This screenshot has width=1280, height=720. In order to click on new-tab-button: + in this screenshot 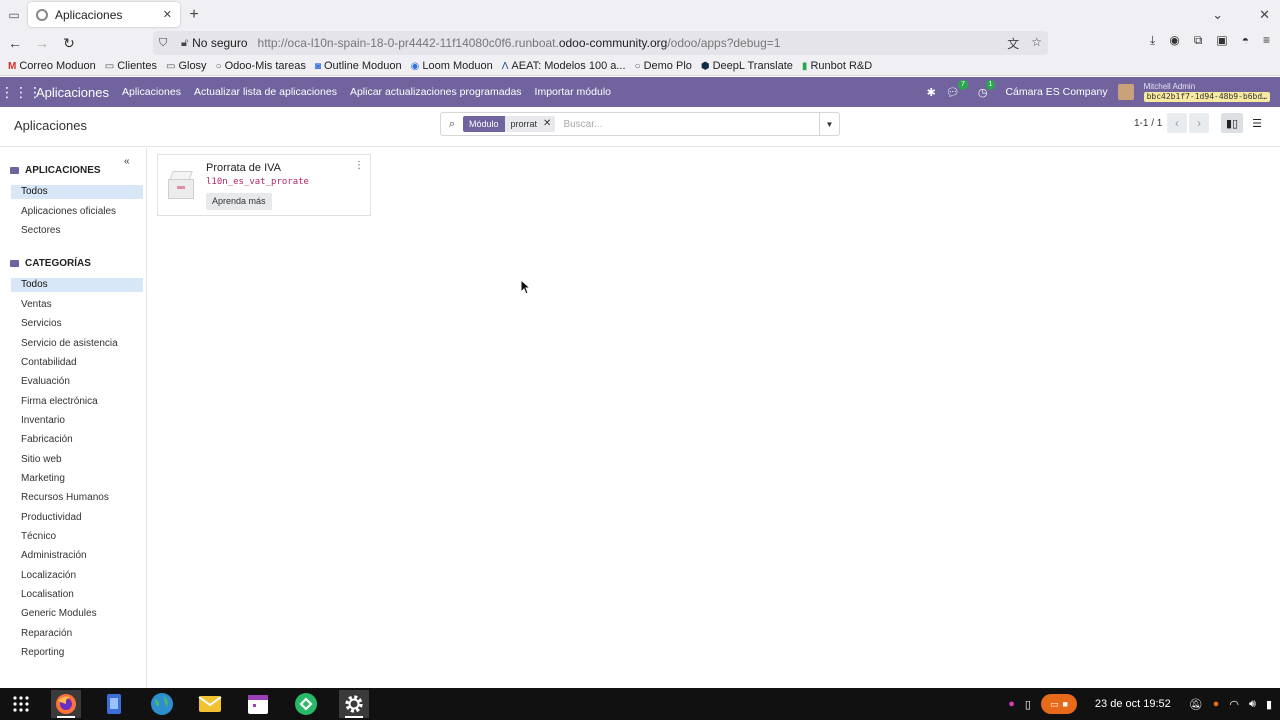, I will do `click(194, 15)`.